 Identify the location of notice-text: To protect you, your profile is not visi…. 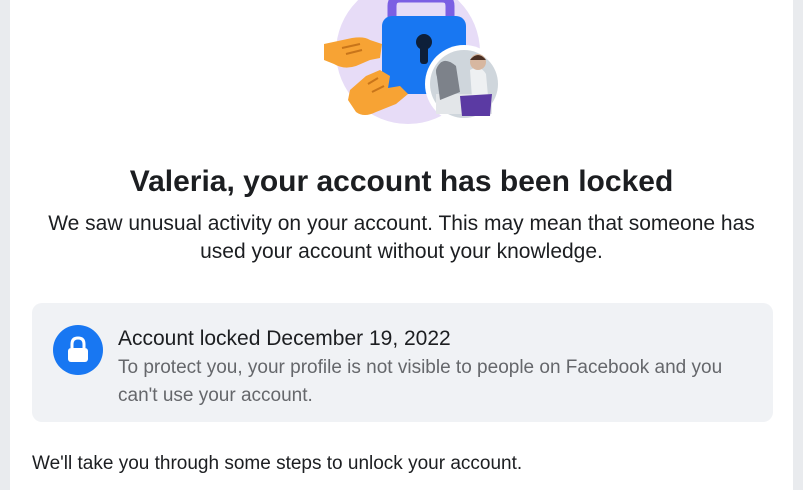
(420, 381).